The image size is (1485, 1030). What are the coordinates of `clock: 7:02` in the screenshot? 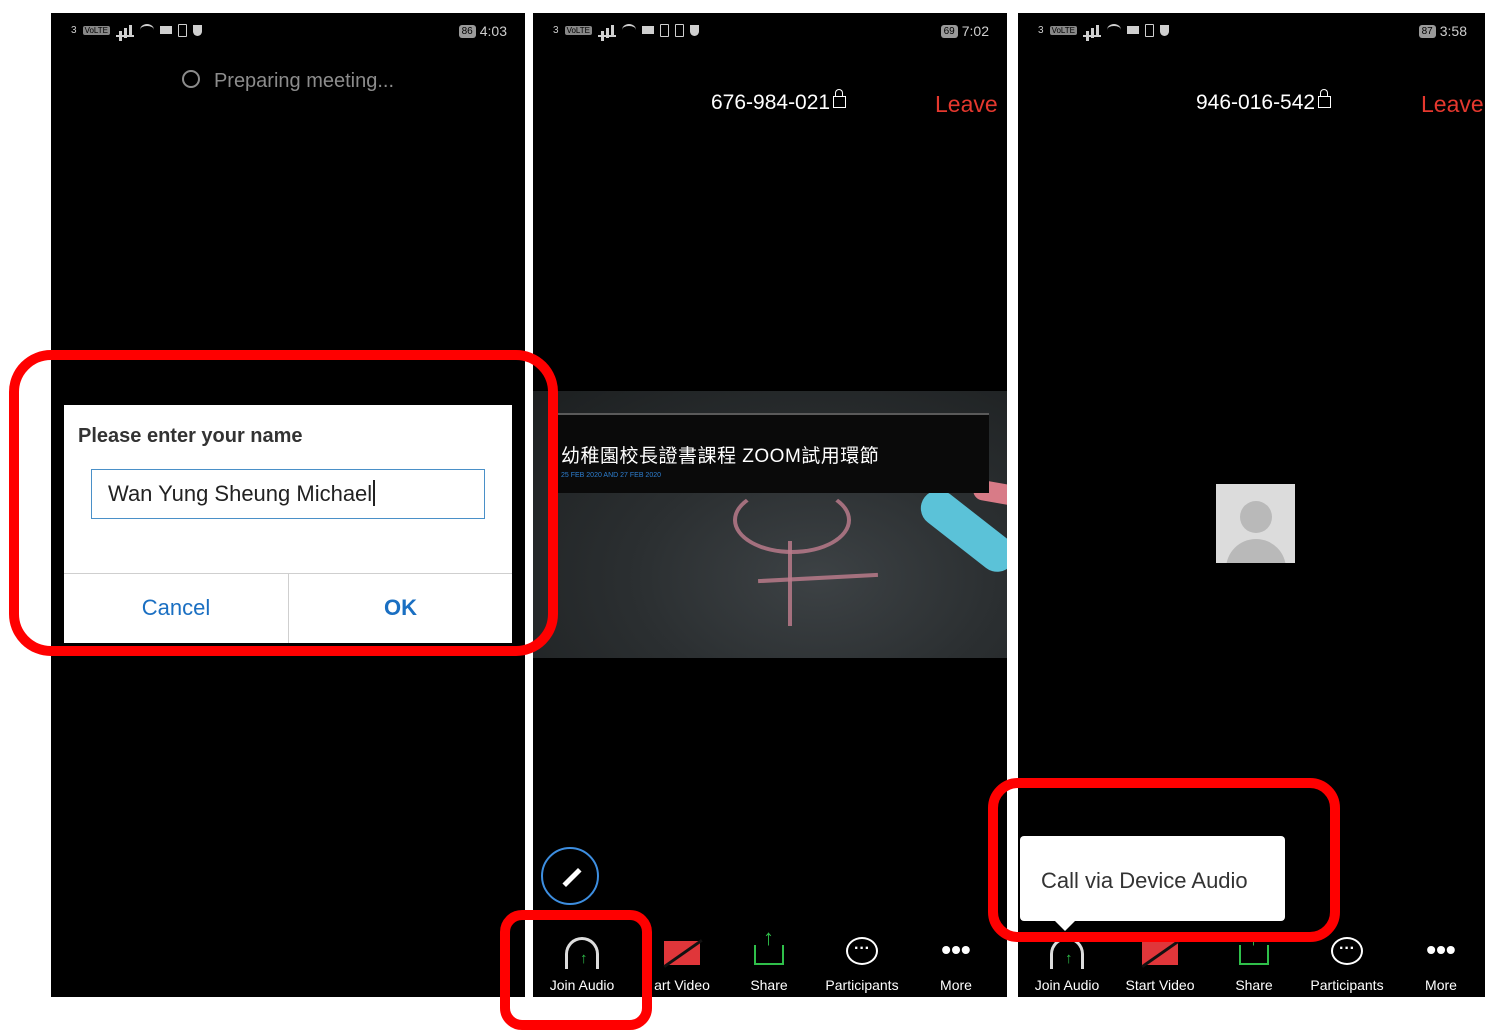 It's located at (975, 31).